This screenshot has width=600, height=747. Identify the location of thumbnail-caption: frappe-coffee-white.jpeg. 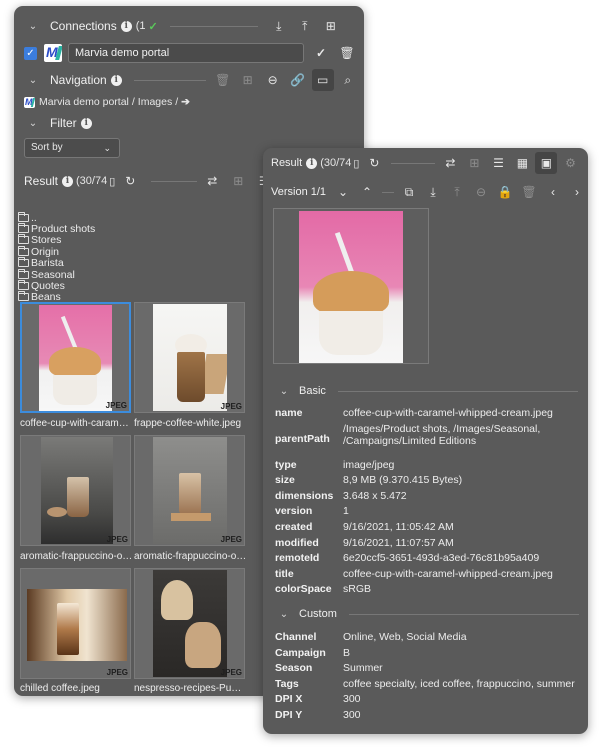
(188, 423).